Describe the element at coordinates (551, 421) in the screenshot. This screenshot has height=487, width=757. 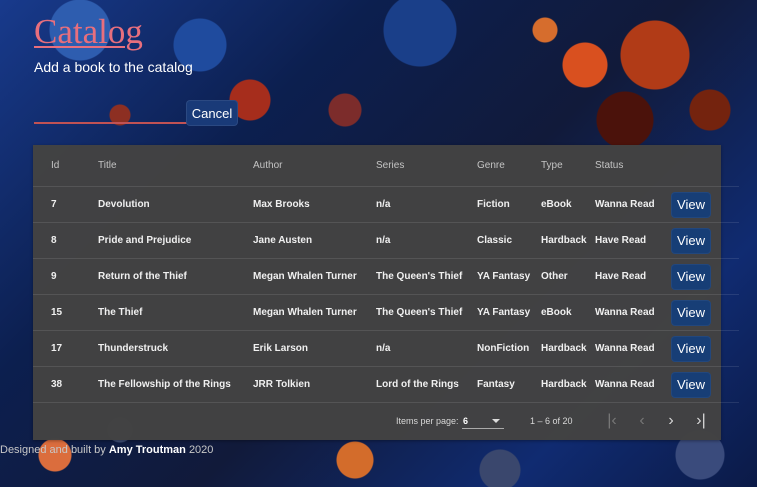
I see `page-range-label: 1 – 6 of 20` at that location.